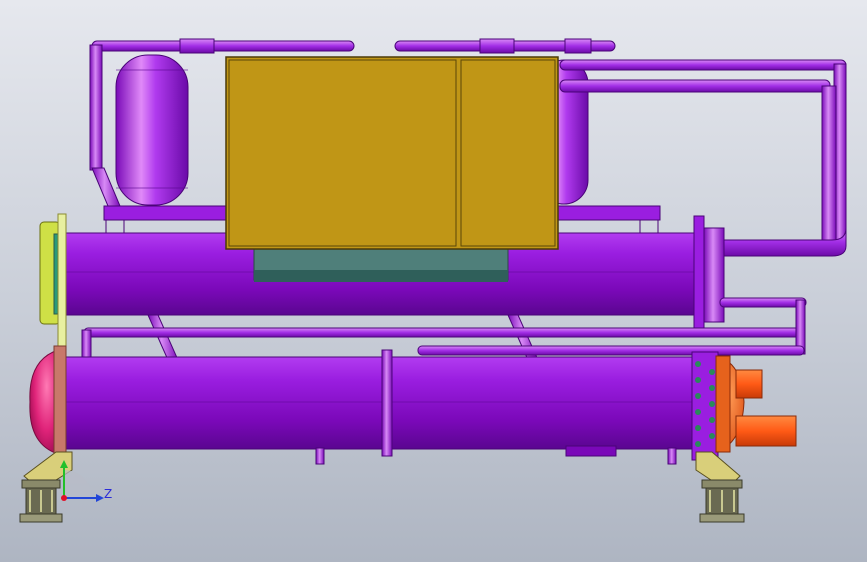  I want to click on suction-pipe-top-left, so click(223, 46).